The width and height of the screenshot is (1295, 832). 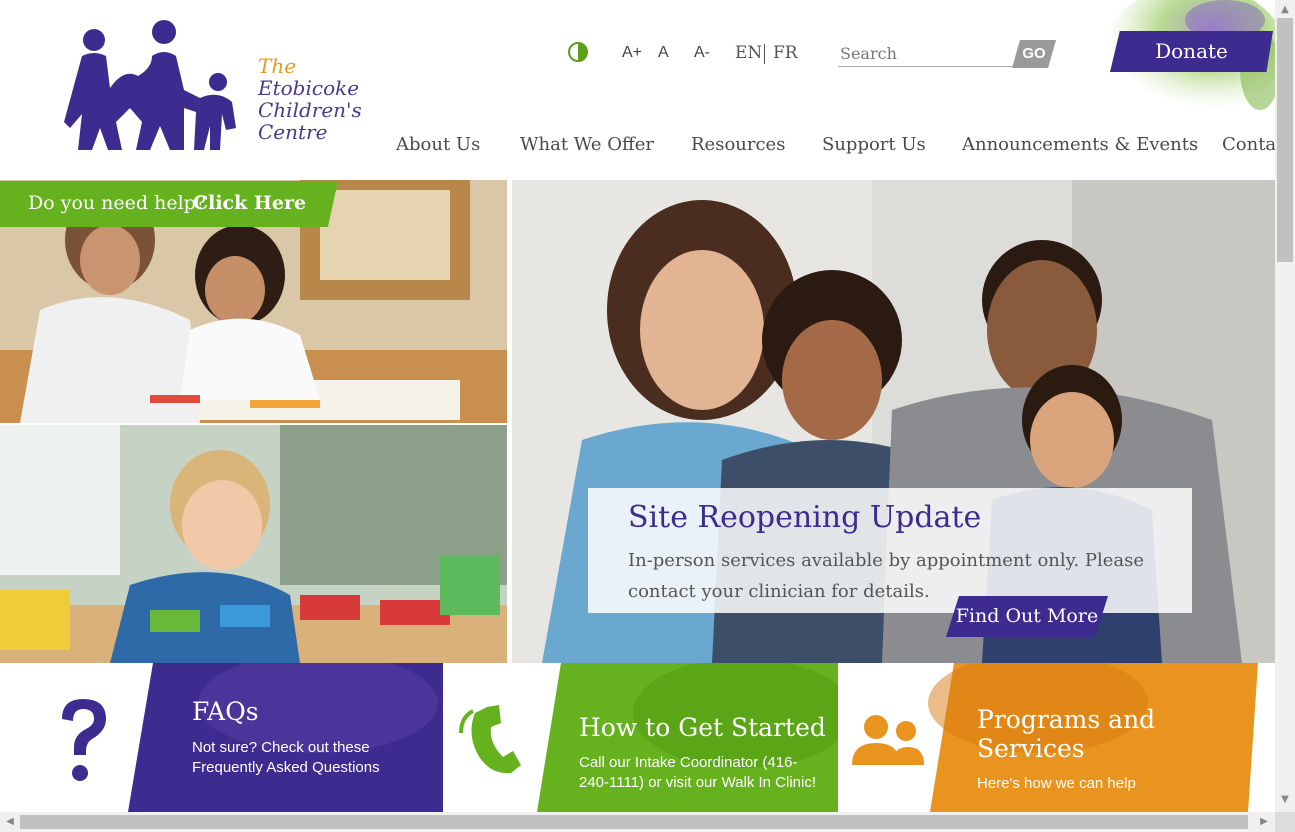 I want to click on search-input, so click(x=929, y=53).